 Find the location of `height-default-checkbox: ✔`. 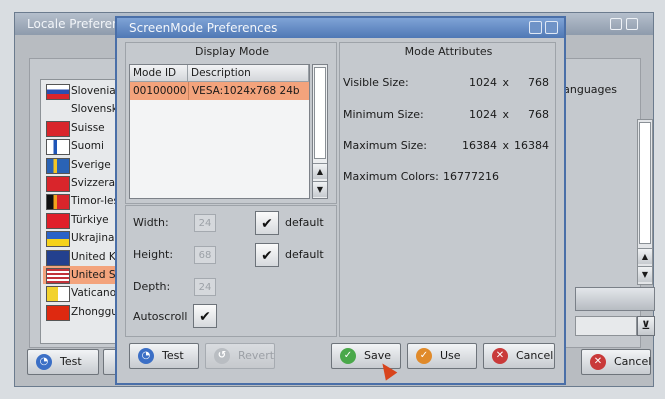

height-default-checkbox: ✔ is located at coordinates (267, 255).